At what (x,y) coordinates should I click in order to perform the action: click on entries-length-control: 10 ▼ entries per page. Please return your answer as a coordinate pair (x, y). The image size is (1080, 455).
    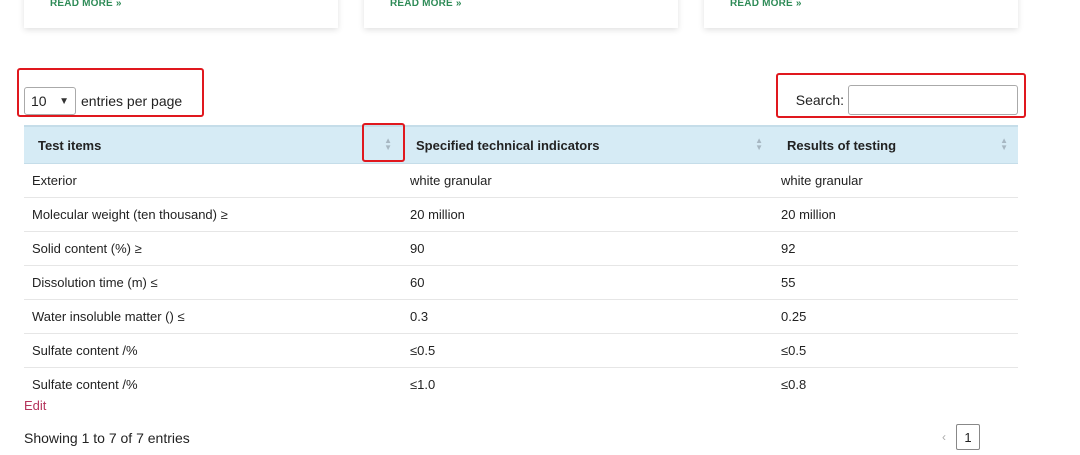
    Looking at the image, I should click on (103, 101).